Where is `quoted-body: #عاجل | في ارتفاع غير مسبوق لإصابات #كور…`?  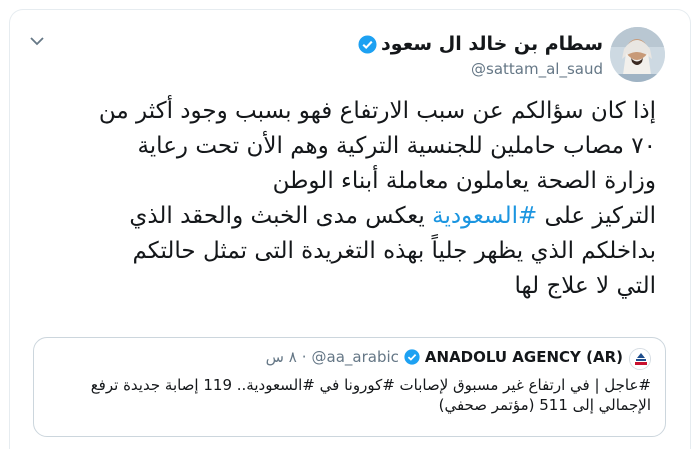
quoted-body: #عاجل | في ارتفاع غير مسبوق لإصابات #كور… is located at coordinates (348, 395).